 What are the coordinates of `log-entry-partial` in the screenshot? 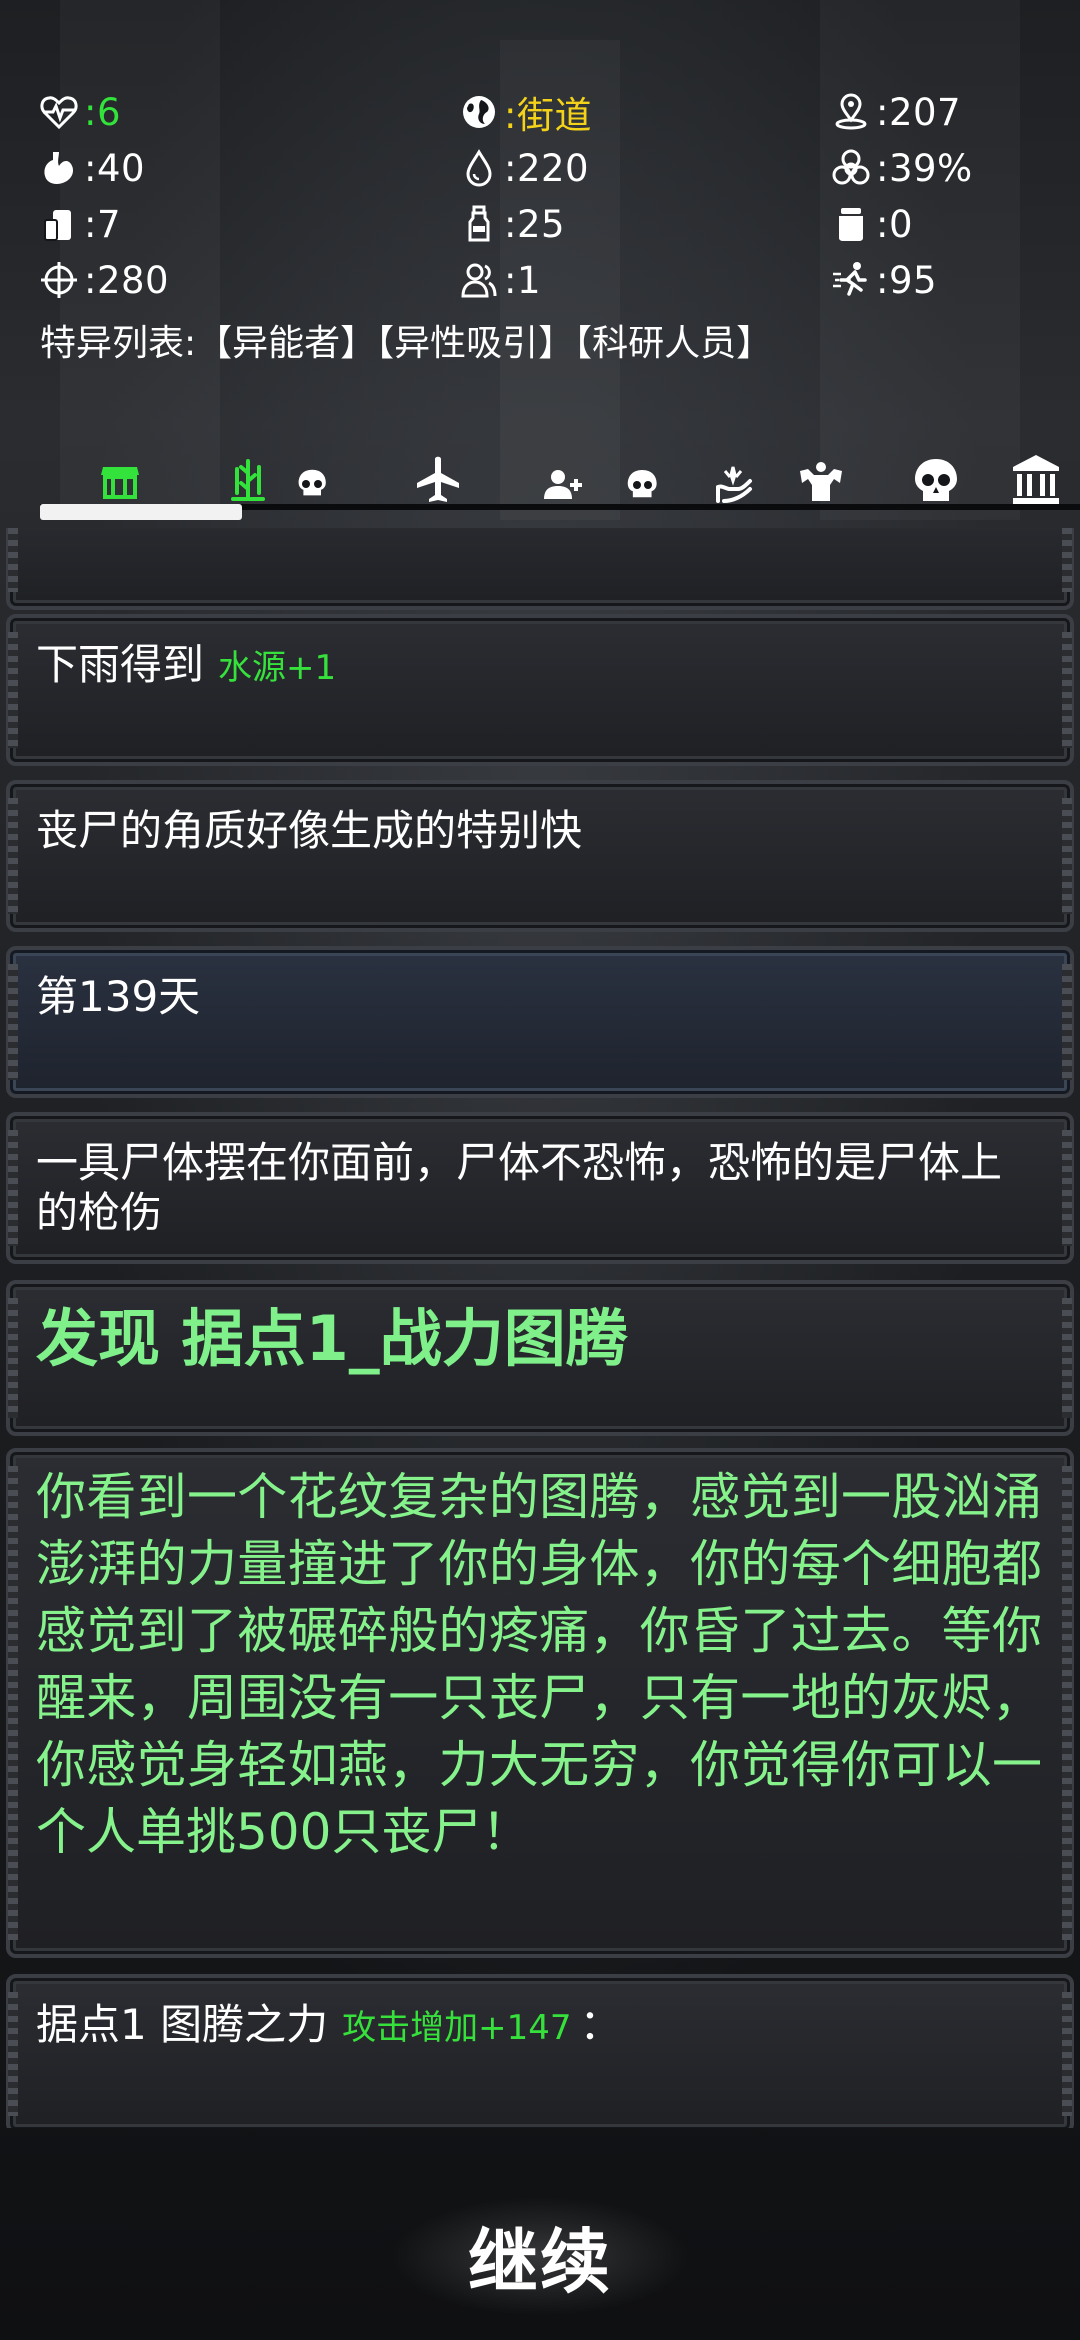 It's located at (540, 569).